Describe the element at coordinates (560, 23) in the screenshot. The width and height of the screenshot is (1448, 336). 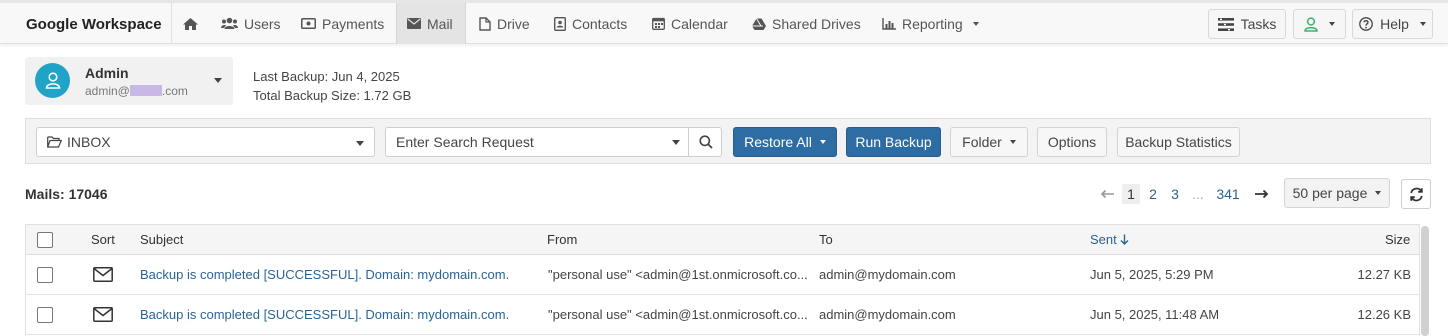
I see `contact-card-icon` at that location.